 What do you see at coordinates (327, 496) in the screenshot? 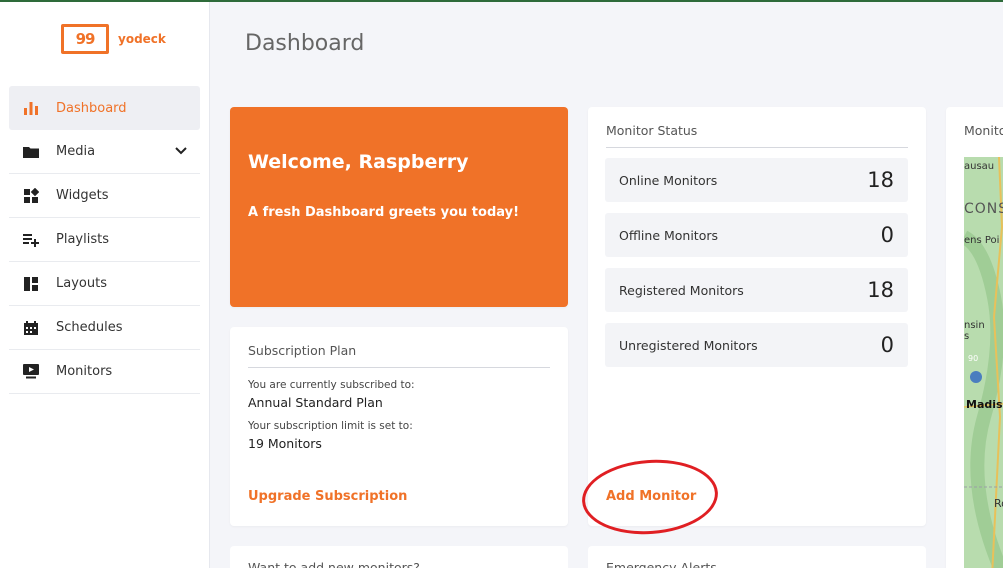
I see `upgrade-subscription-link: Upgrade Subscription` at bounding box center [327, 496].